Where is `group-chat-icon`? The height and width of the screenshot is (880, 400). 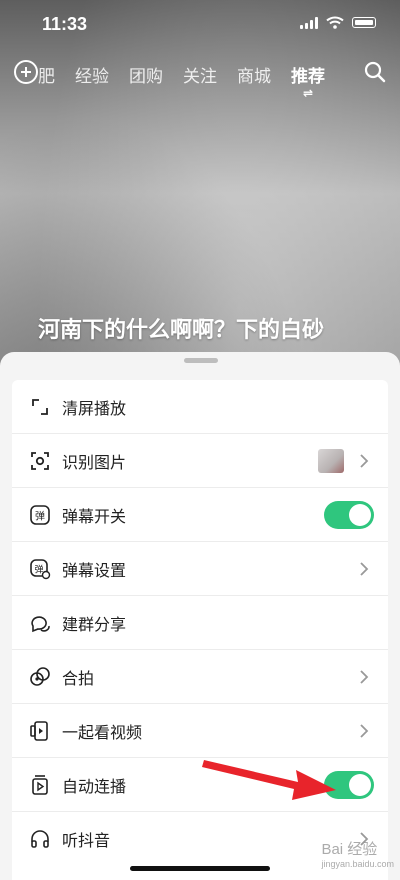
group-chat-icon is located at coordinates (40, 623).